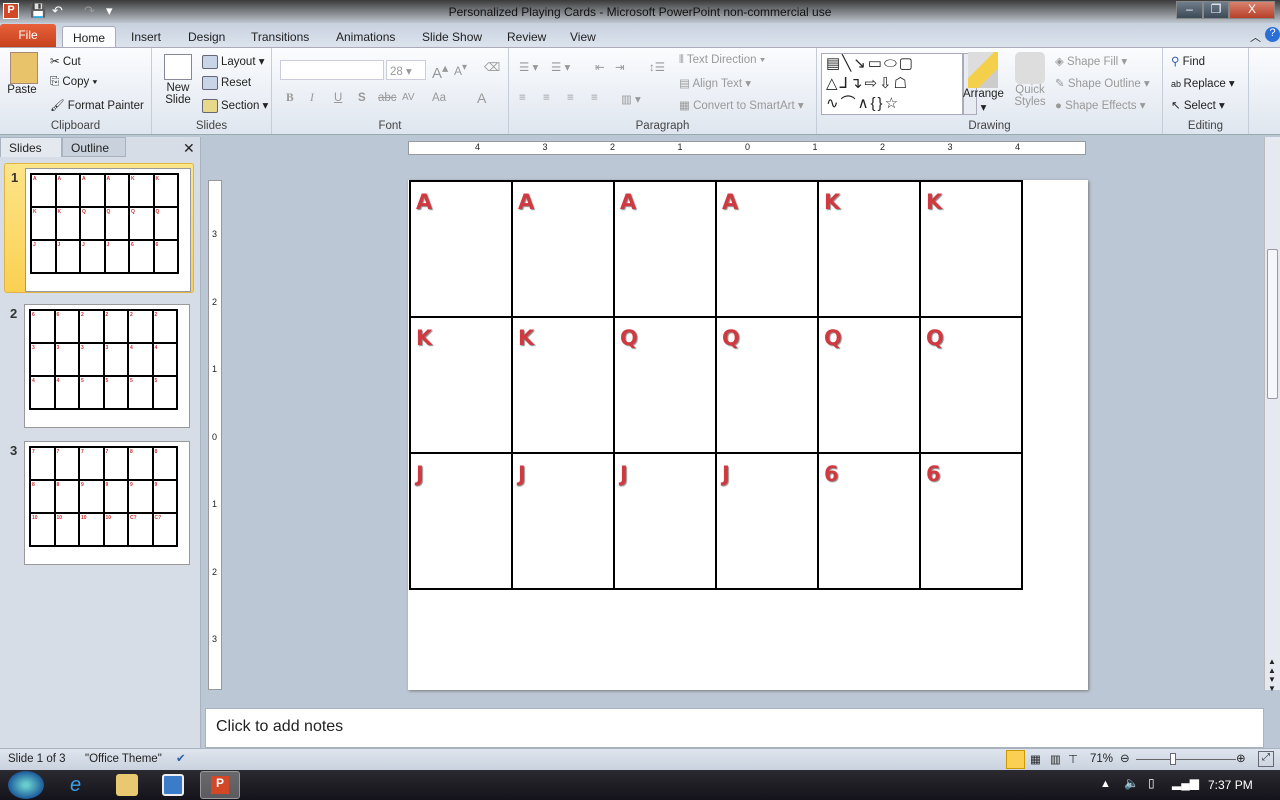  What do you see at coordinates (1185, 783) in the screenshot?
I see `network-icon: ▂▄▆` at bounding box center [1185, 783].